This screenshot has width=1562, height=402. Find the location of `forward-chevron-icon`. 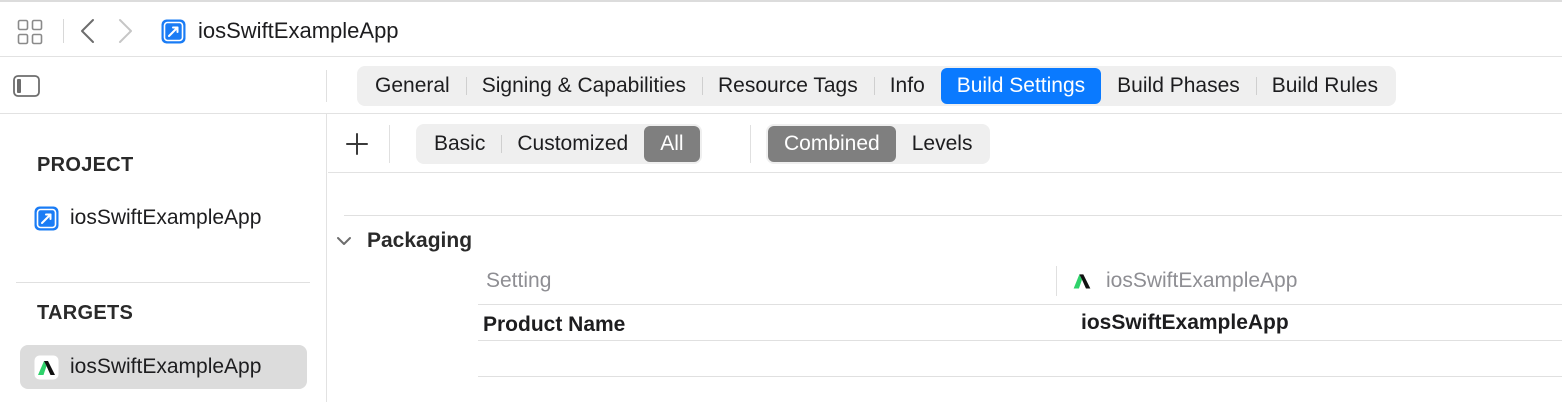

forward-chevron-icon is located at coordinates (125, 31).